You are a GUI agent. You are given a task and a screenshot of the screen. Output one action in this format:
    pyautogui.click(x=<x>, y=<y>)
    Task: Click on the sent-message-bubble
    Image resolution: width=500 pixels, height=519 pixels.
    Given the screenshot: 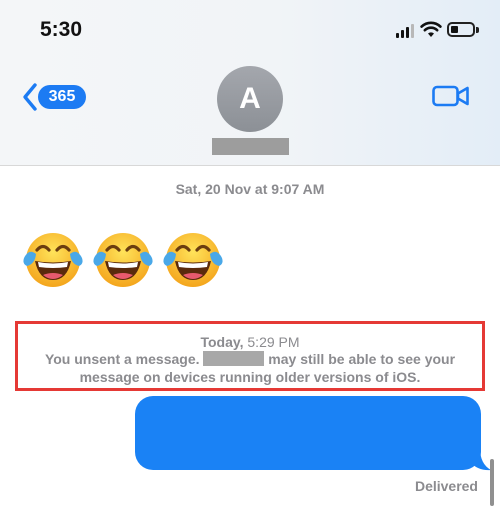 What is the action you would take?
    pyautogui.click(x=308, y=433)
    